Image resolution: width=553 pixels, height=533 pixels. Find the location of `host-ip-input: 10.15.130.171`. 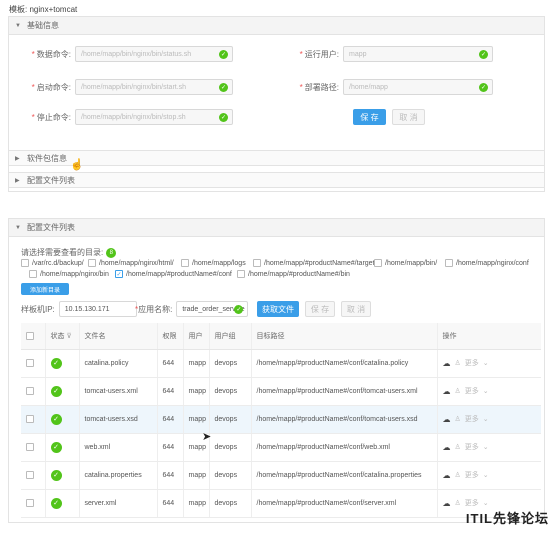

host-ip-input: 10.15.130.171 is located at coordinates (97, 309).